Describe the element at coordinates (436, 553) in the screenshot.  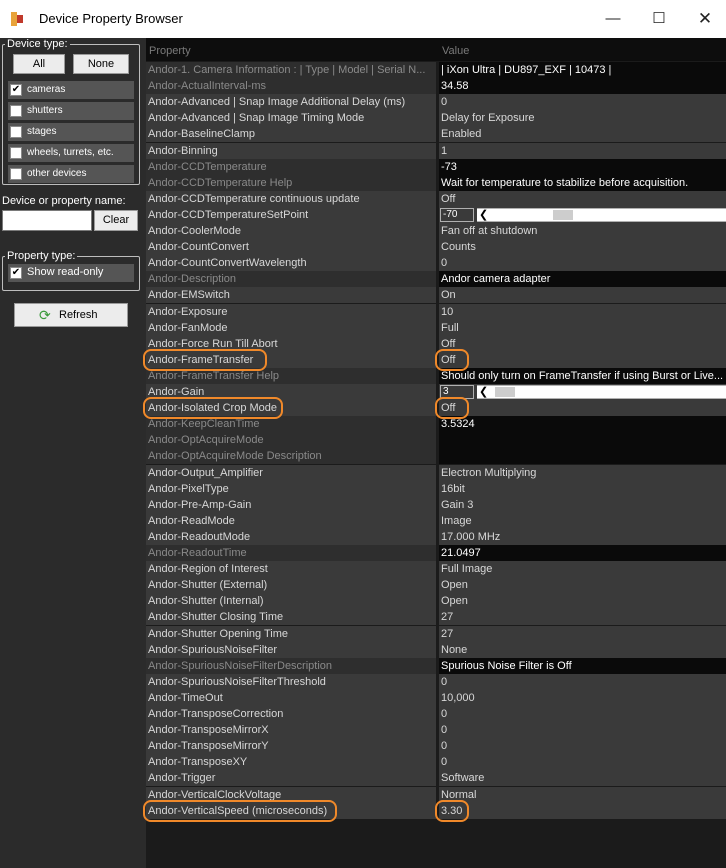
I see `table-row: Andor-ReadoutTime 21.0497` at that location.